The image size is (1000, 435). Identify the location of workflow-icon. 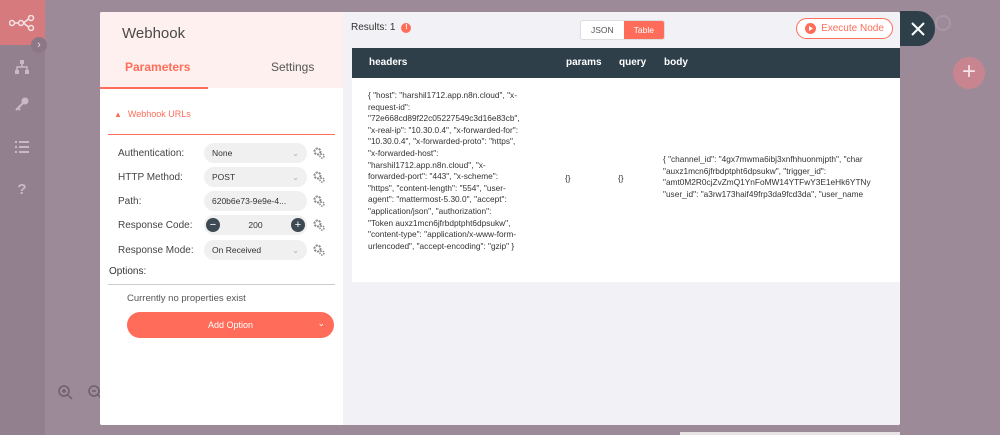
(22, 67).